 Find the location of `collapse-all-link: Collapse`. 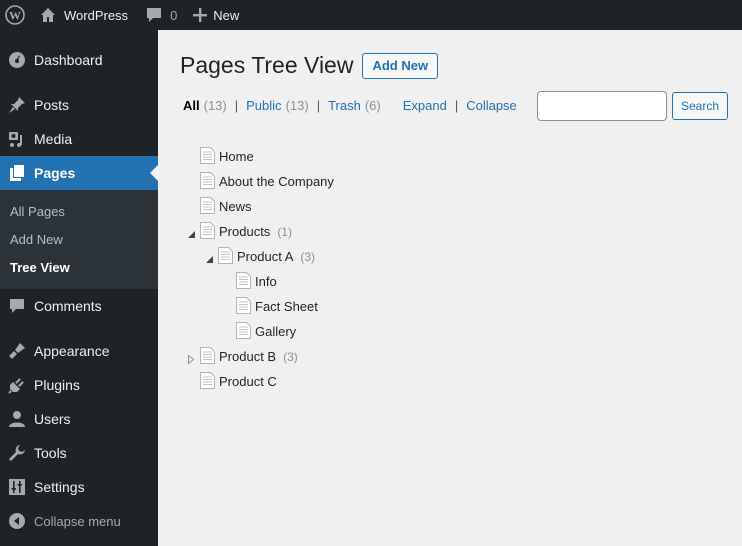

collapse-all-link: Collapse is located at coordinates (491, 105).